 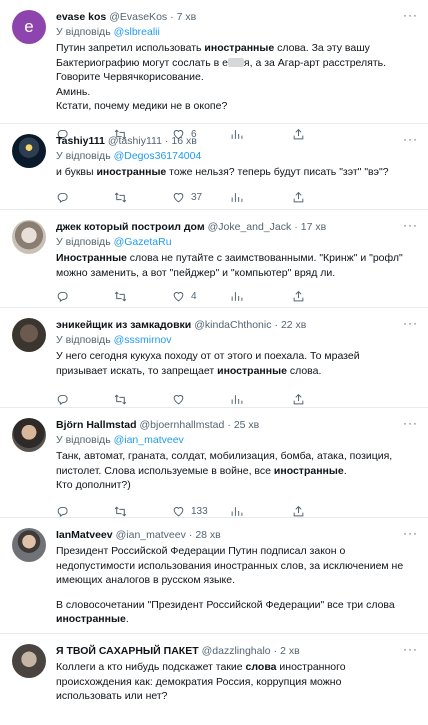 I want to click on timestamp: 2 хв, so click(x=290, y=651).